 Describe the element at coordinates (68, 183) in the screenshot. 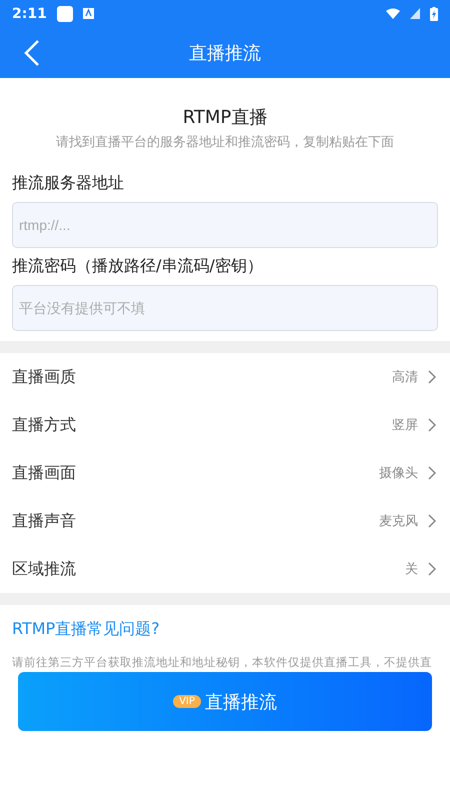

I see `field-label: 推流服务器地址` at that location.